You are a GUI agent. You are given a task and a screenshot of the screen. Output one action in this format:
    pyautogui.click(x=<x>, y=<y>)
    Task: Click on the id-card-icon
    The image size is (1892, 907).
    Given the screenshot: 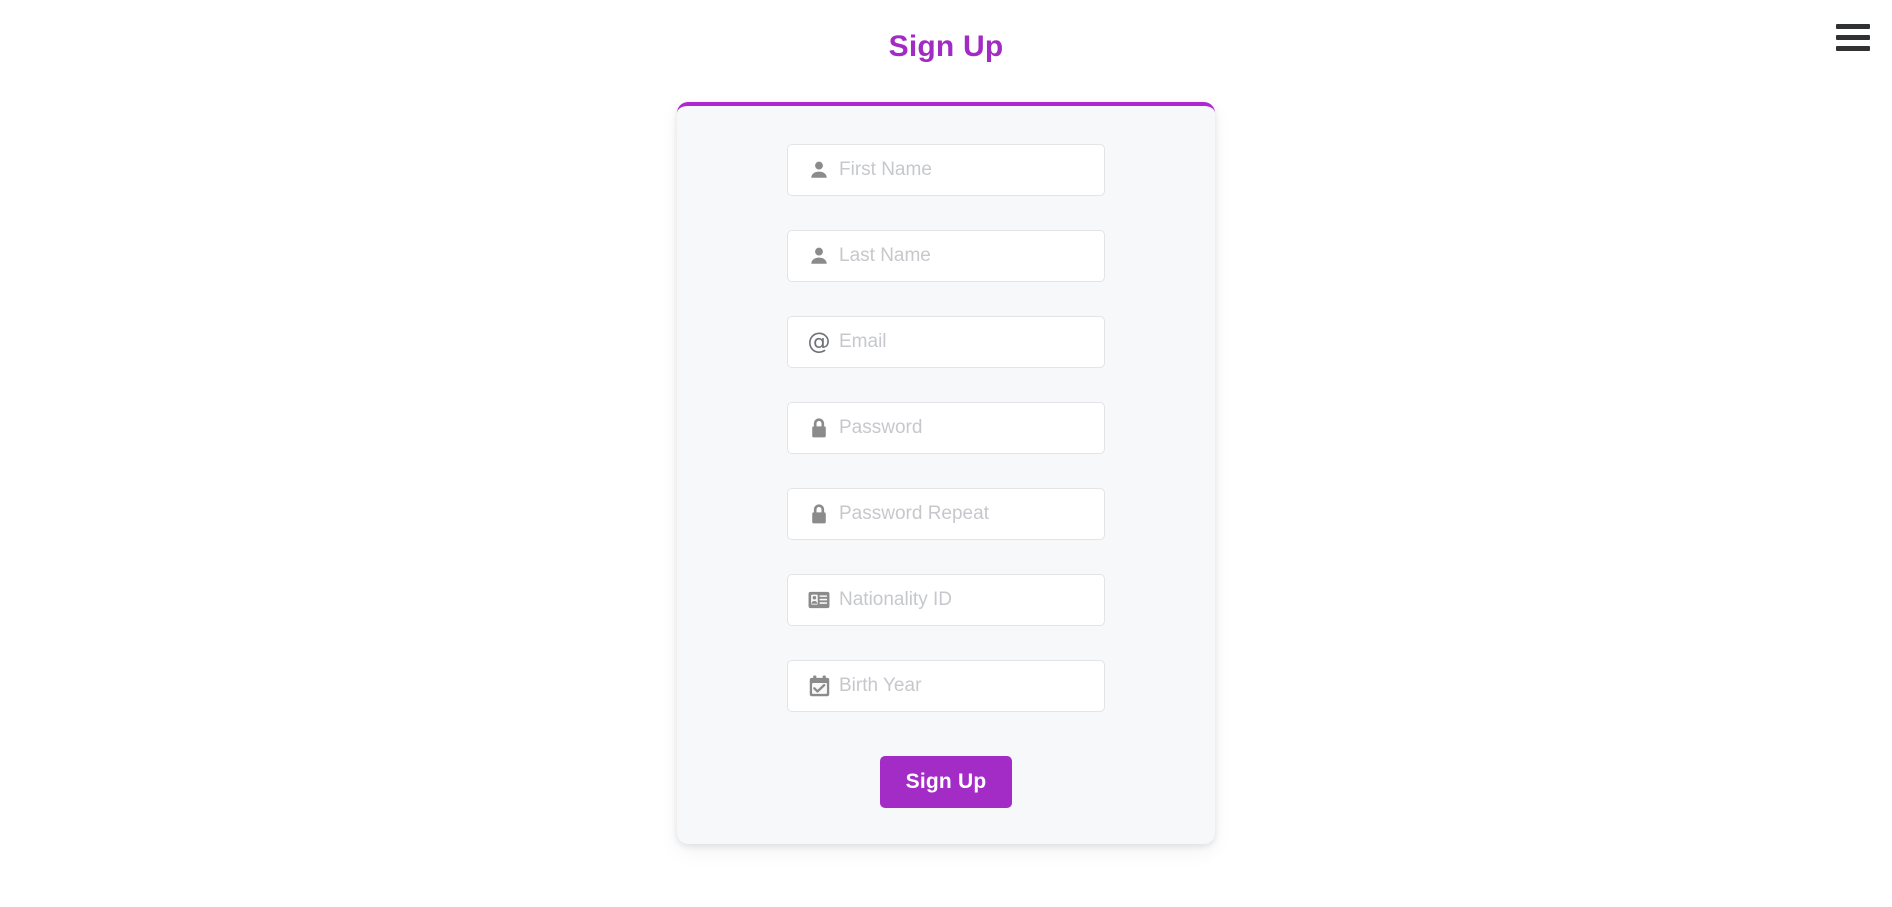 What is the action you would take?
    pyautogui.click(x=819, y=600)
    